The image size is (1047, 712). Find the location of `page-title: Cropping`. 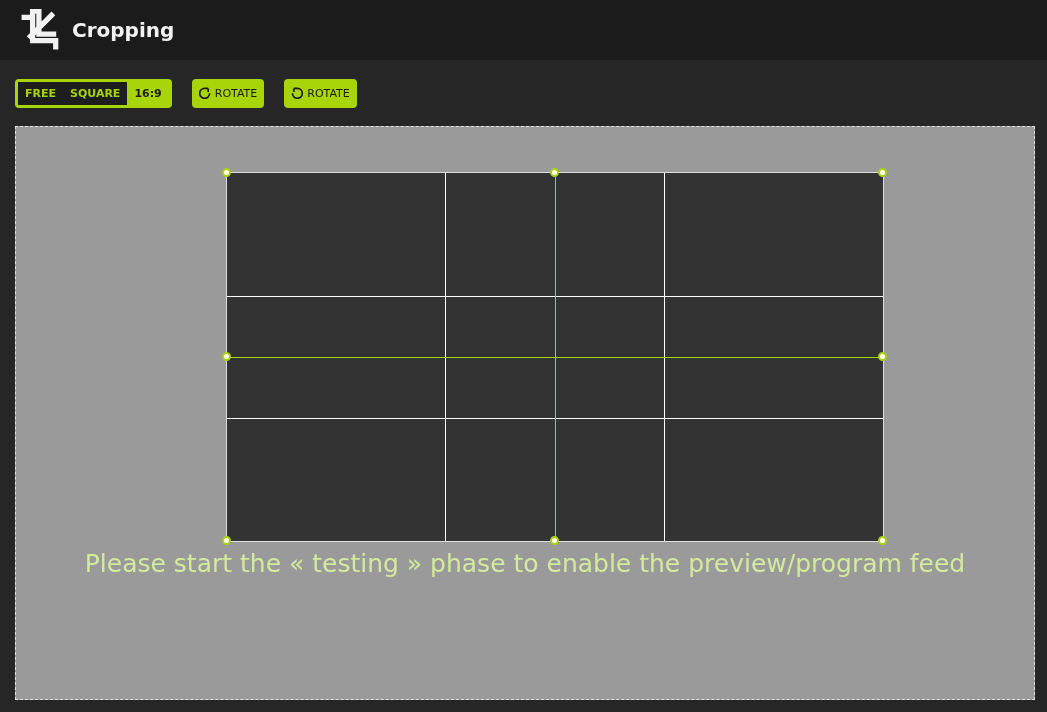

page-title: Cropping is located at coordinates (123, 30).